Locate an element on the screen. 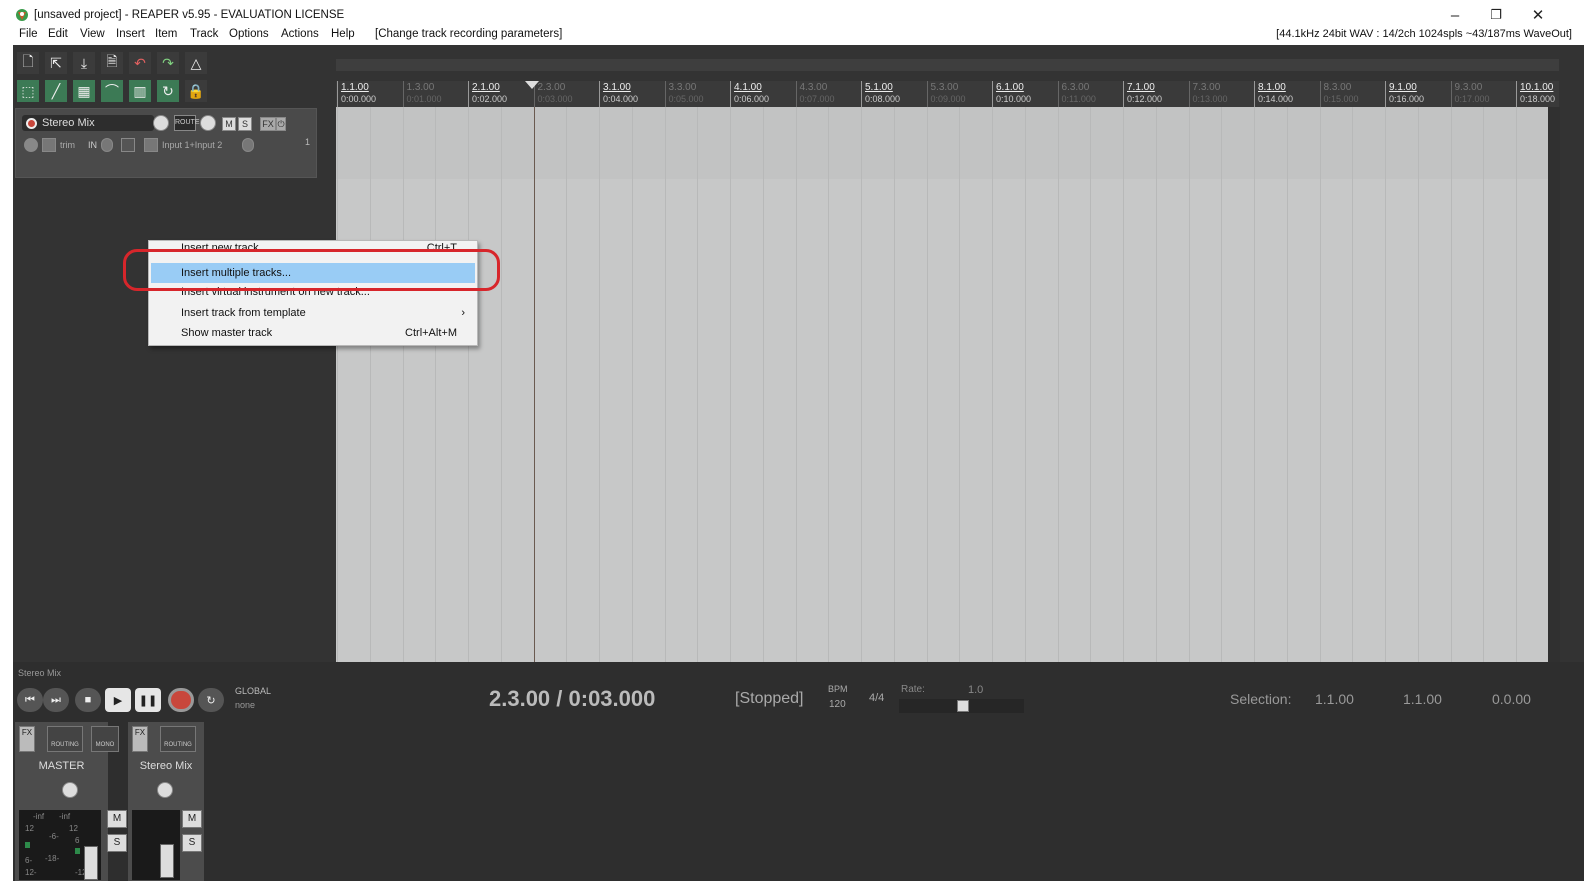  fx-bypass-button: ⏻ is located at coordinates (281, 124).